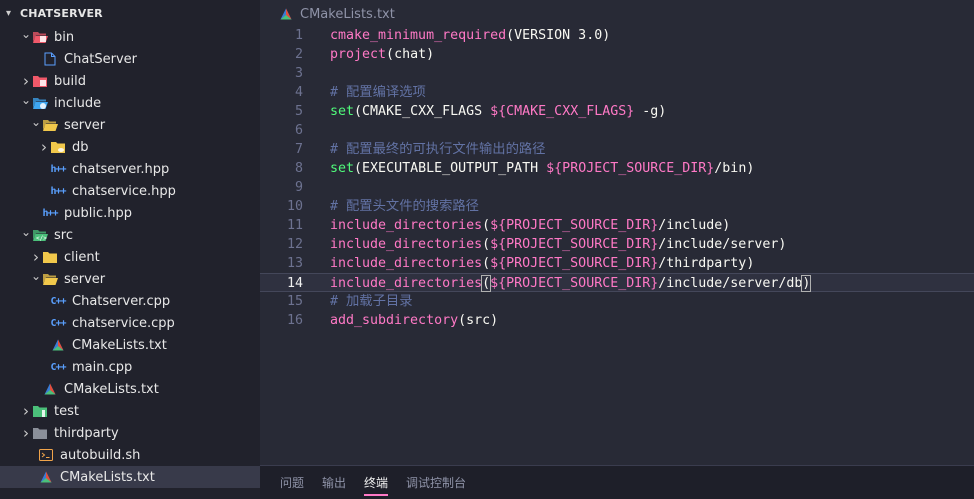 This screenshot has width=974, height=499. I want to click on panel-tab-2: 终端, so click(376, 485).